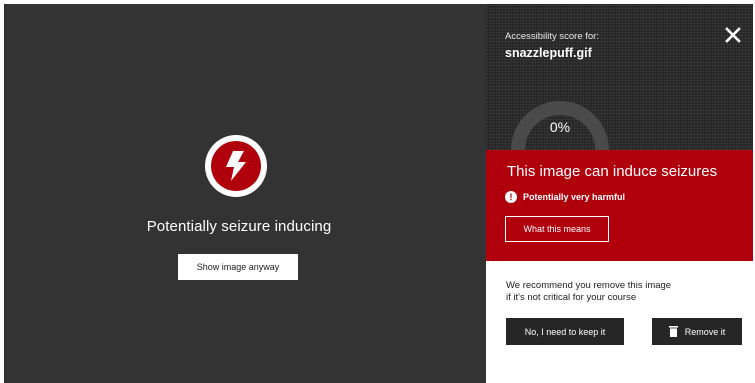  What do you see at coordinates (239, 226) in the screenshot?
I see `preview-title: Potentially seizure inducing` at bounding box center [239, 226].